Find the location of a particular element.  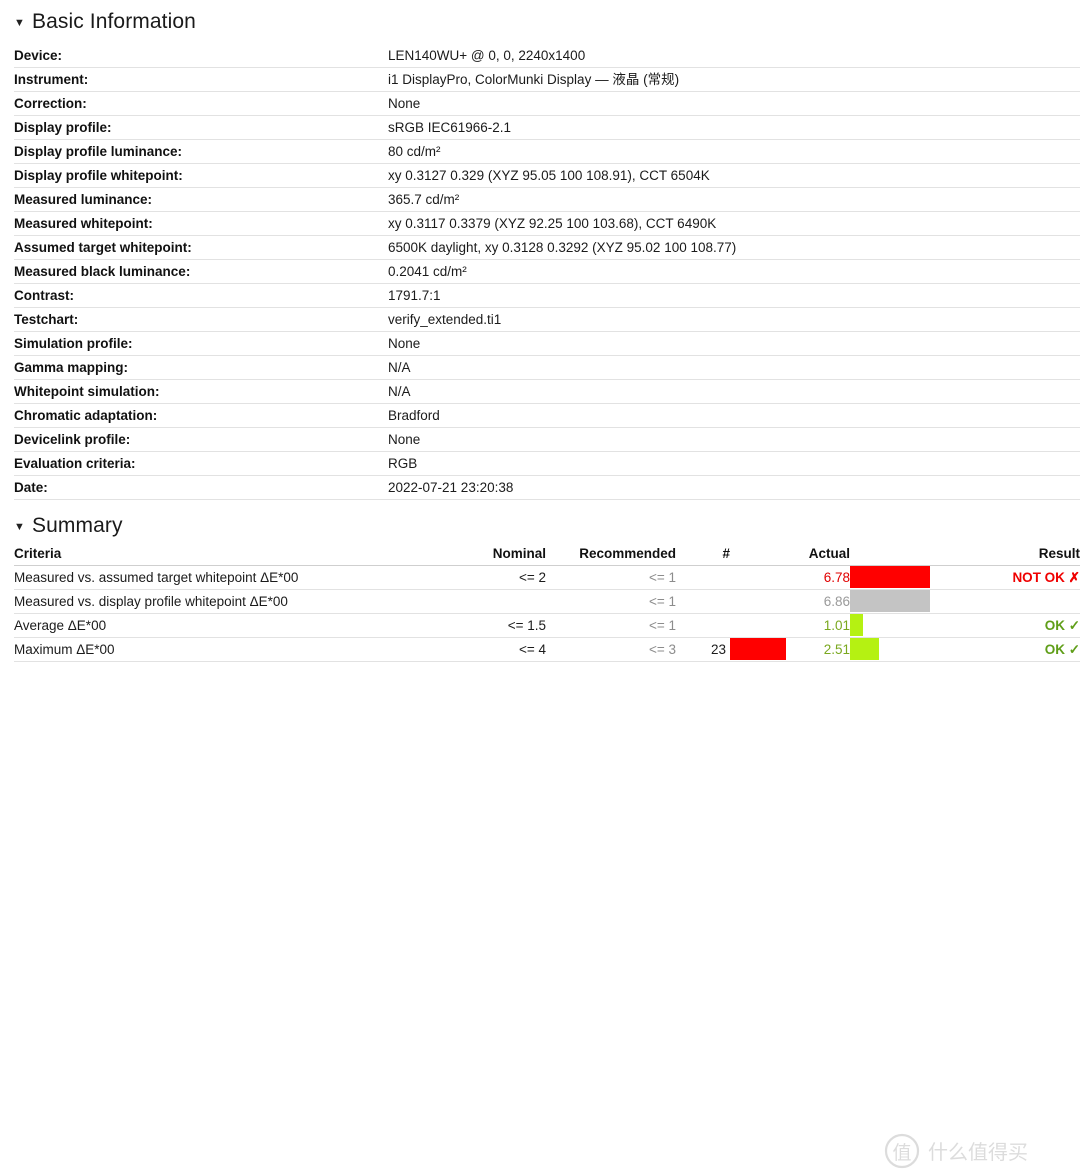

table-row: Whitepoint simulation: N/A is located at coordinates (547, 391).